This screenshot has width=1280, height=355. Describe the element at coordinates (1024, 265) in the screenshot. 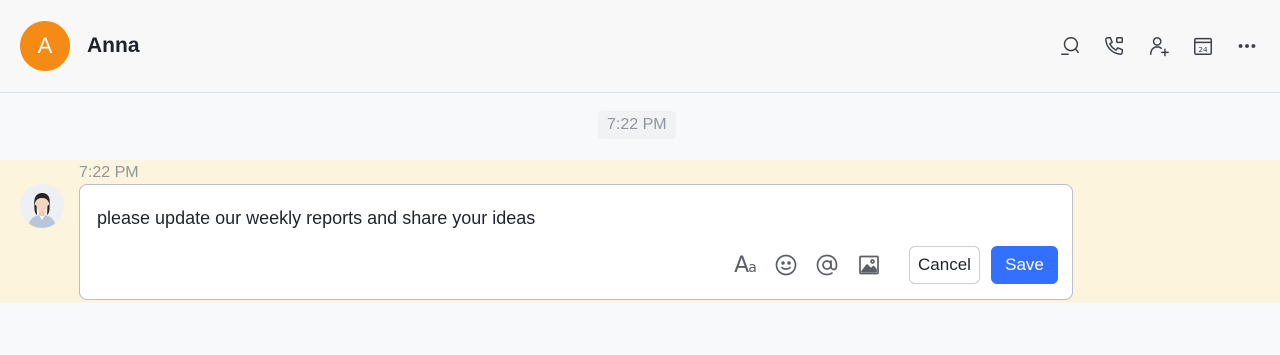

I see `save-button: Save` at that location.